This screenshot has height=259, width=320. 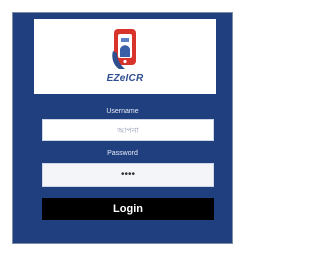 I want to click on username-label: Username, so click(x=122, y=111).